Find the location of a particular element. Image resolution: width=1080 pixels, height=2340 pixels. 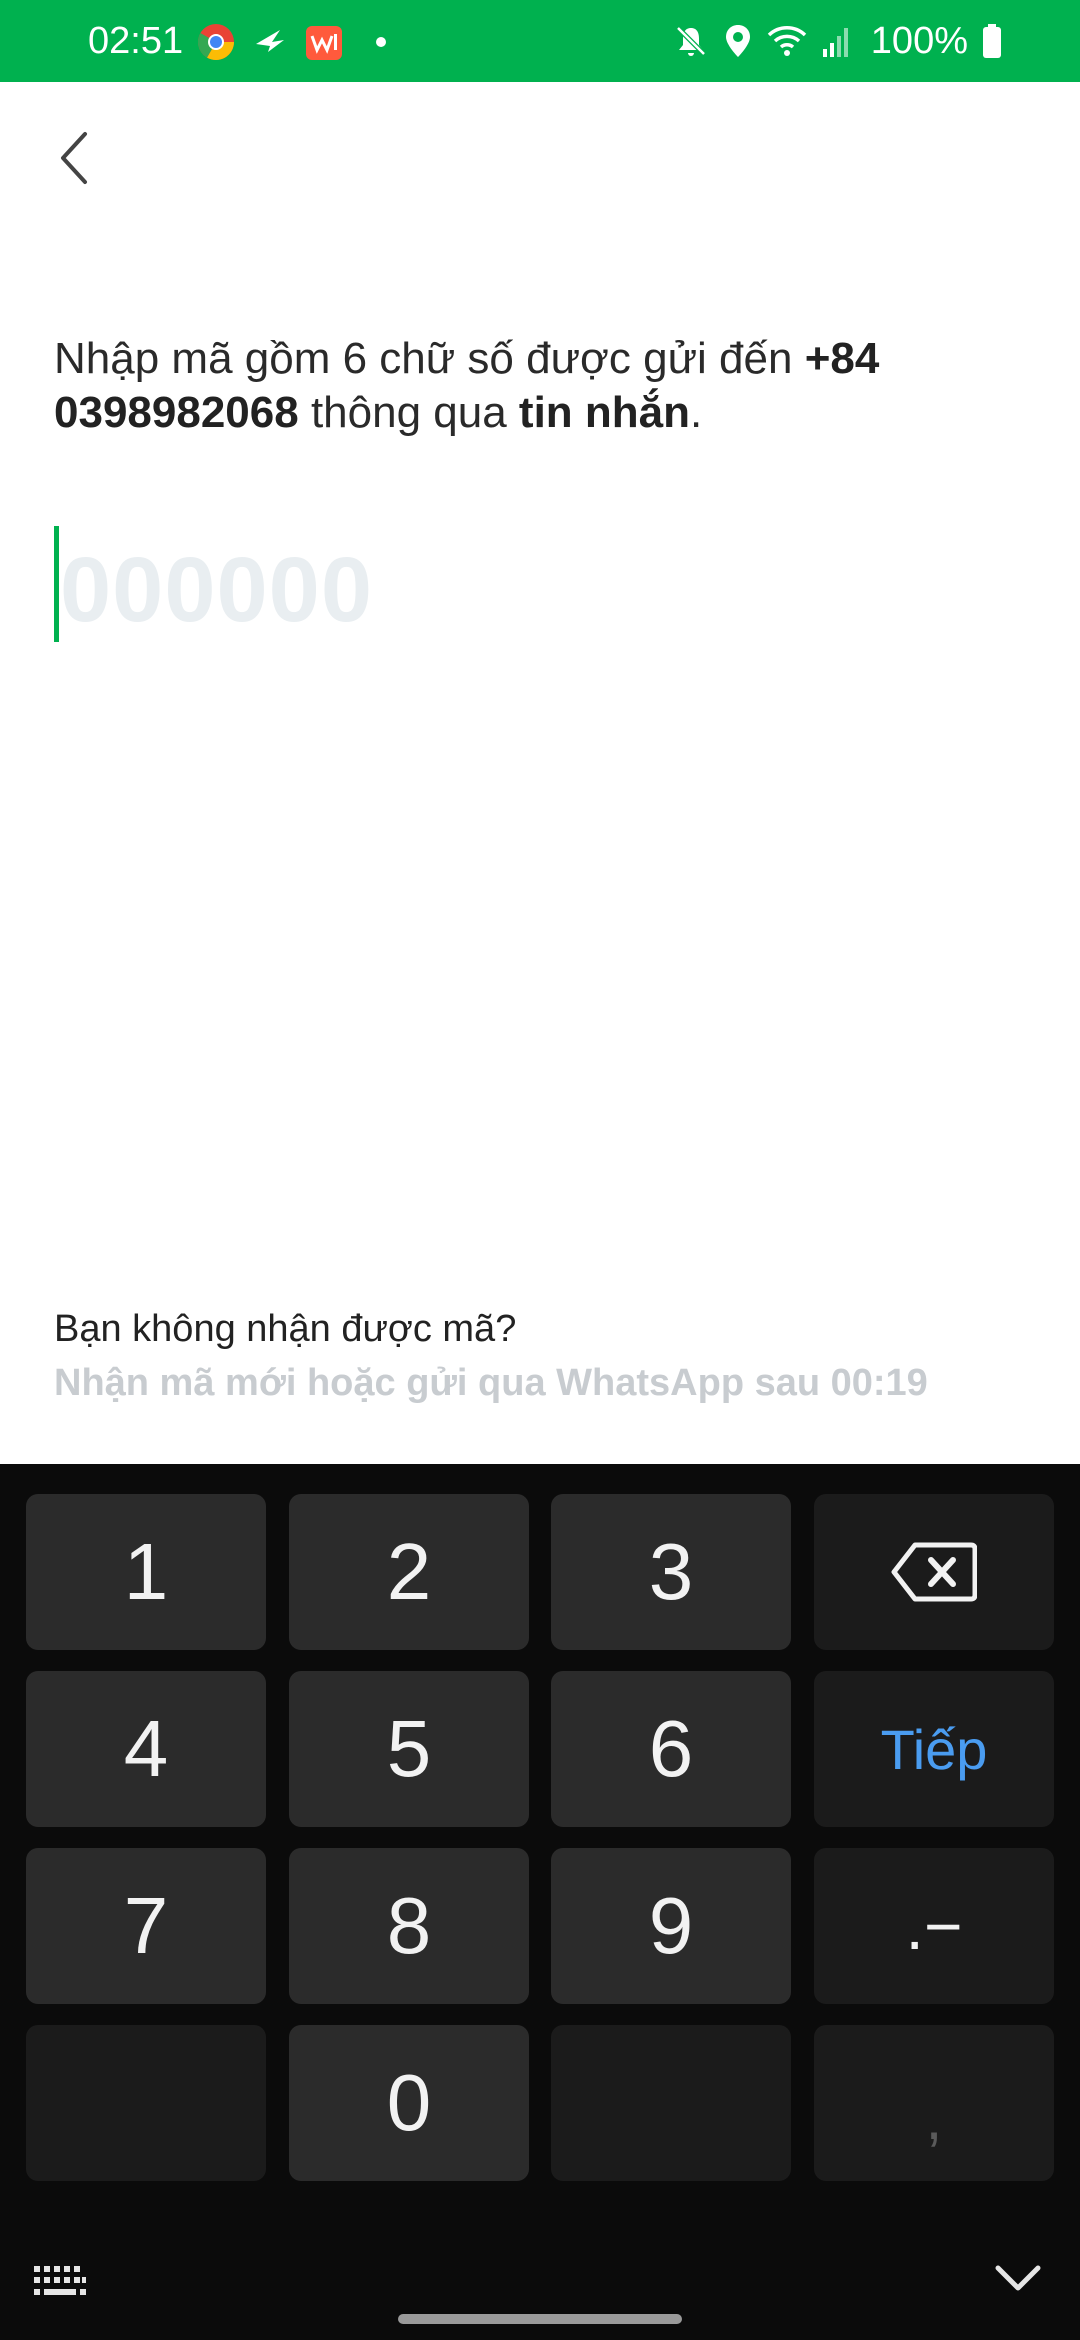

key-label: .− is located at coordinates (934, 1926).